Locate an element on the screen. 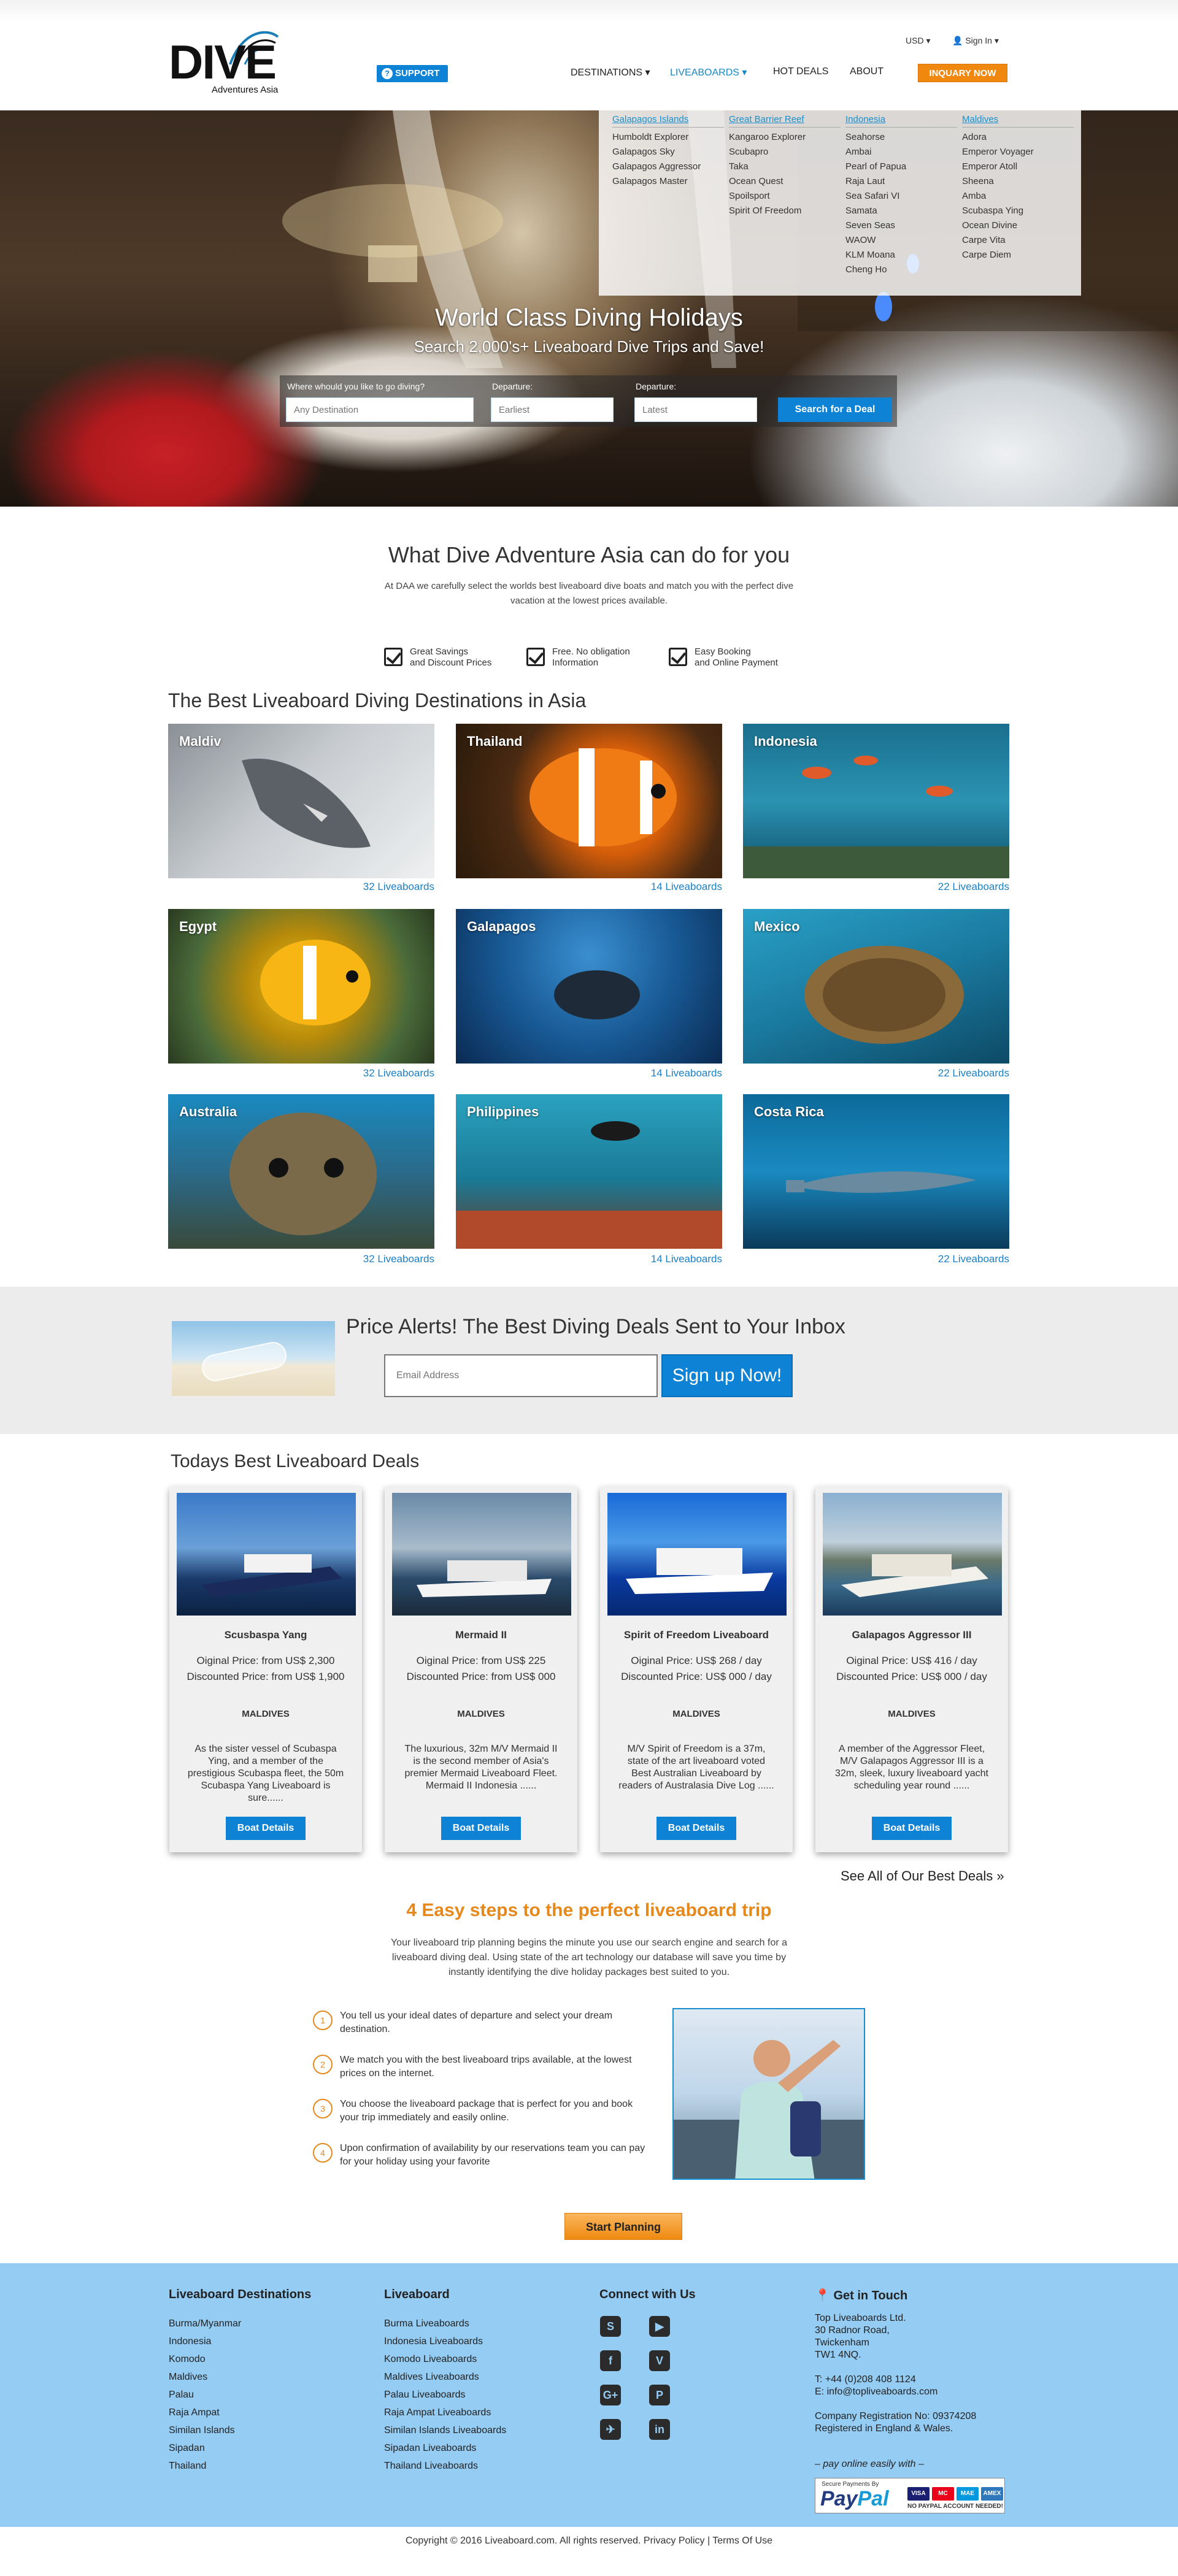 The image size is (1178, 2576). footer-link: Palau is located at coordinates (205, 2395).